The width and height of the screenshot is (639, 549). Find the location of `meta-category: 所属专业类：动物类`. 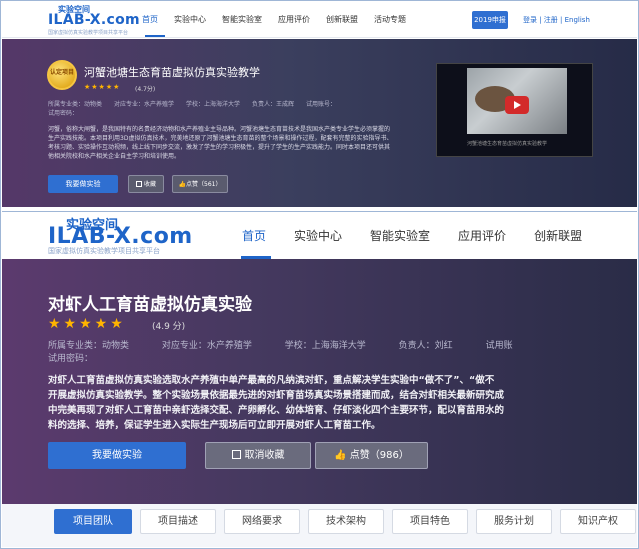

meta-category: 所属专业类：动物类 is located at coordinates (89, 346).